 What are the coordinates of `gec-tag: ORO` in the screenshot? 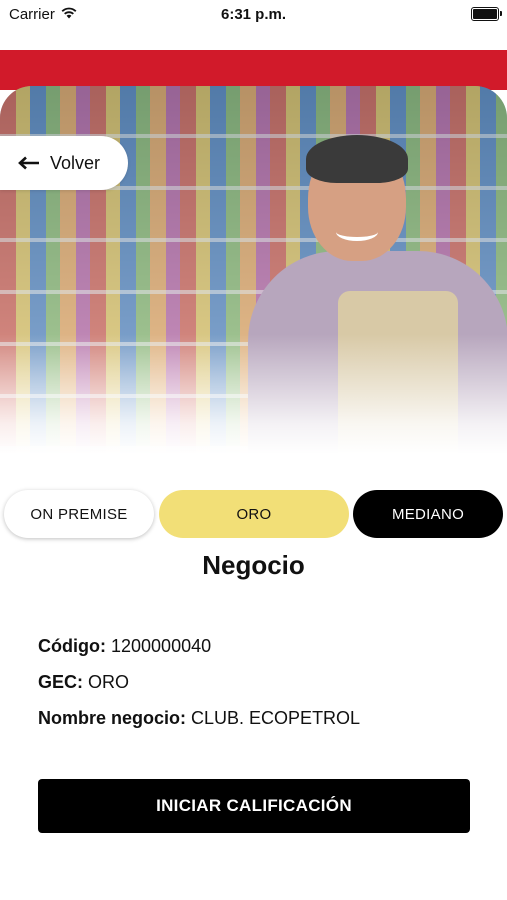 It's located at (254, 514).